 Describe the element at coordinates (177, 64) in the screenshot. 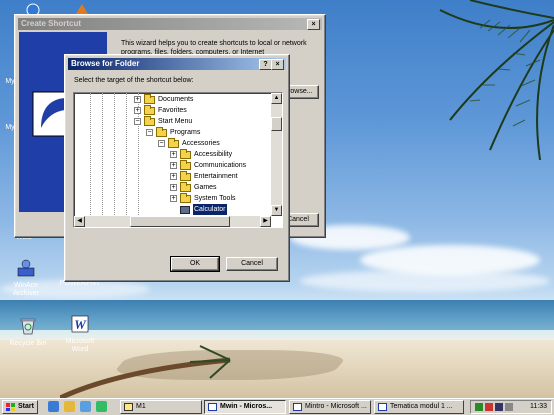

I see `browse-folder-titlebar: Browse for Folder ? ×` at that location.